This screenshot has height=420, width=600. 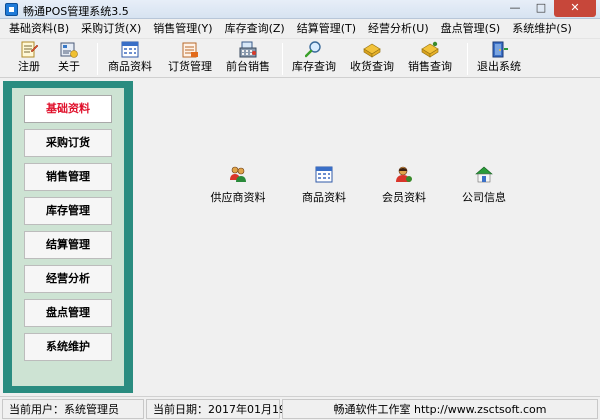 I want to click on sidebar-item-sales-management: 销售管理, so click(x=68, y=177).